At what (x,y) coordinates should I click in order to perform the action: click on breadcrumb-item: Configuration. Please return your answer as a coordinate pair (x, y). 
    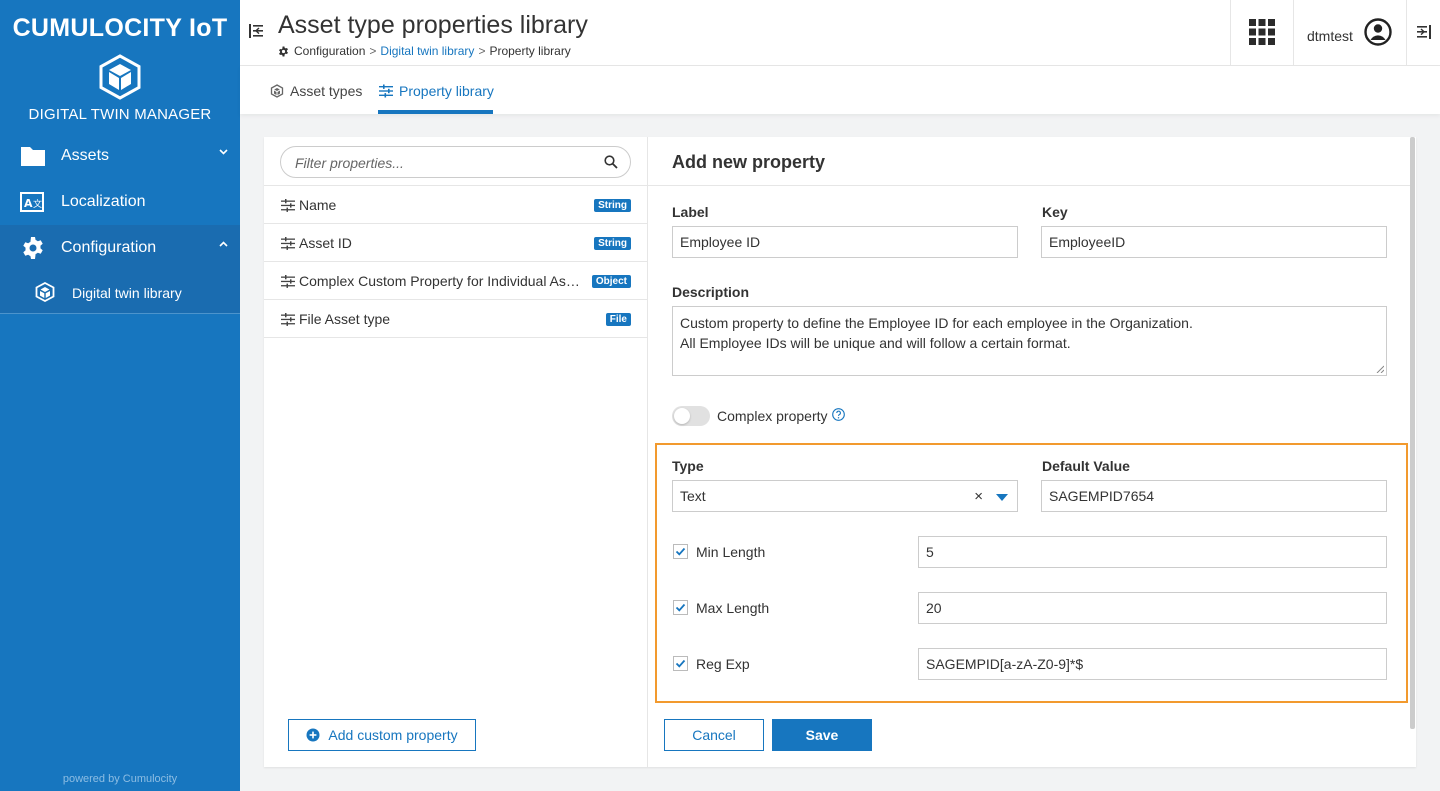
    Looking at the image, I should click on (329, 51).